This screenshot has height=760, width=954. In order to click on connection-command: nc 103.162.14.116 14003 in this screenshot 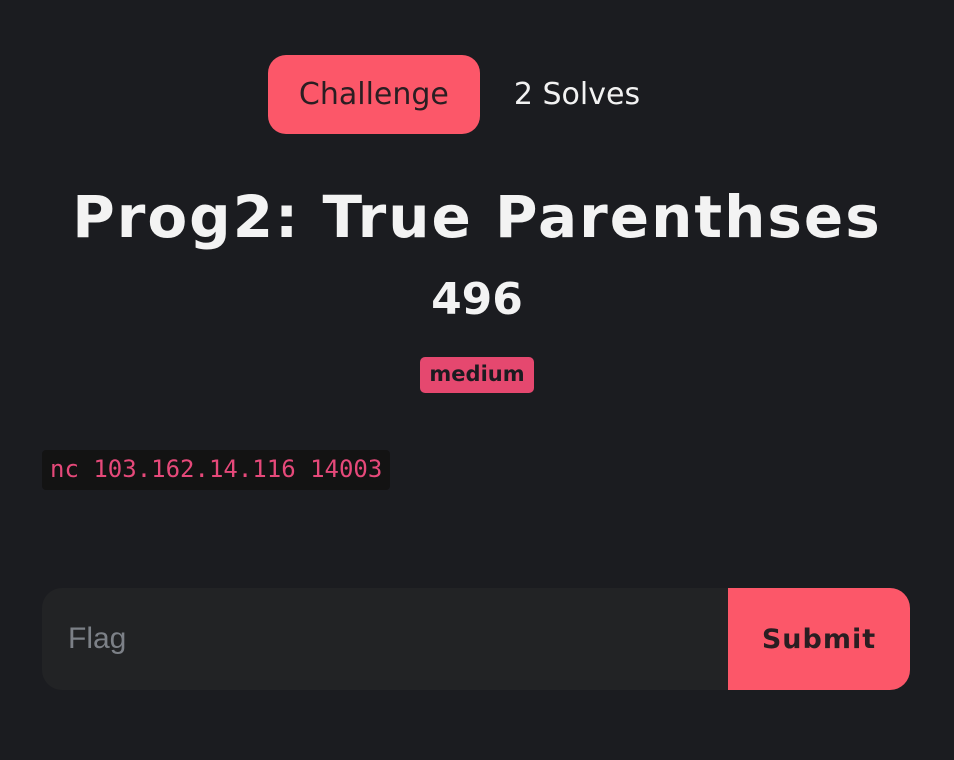, I will do `click(216, 470)`.